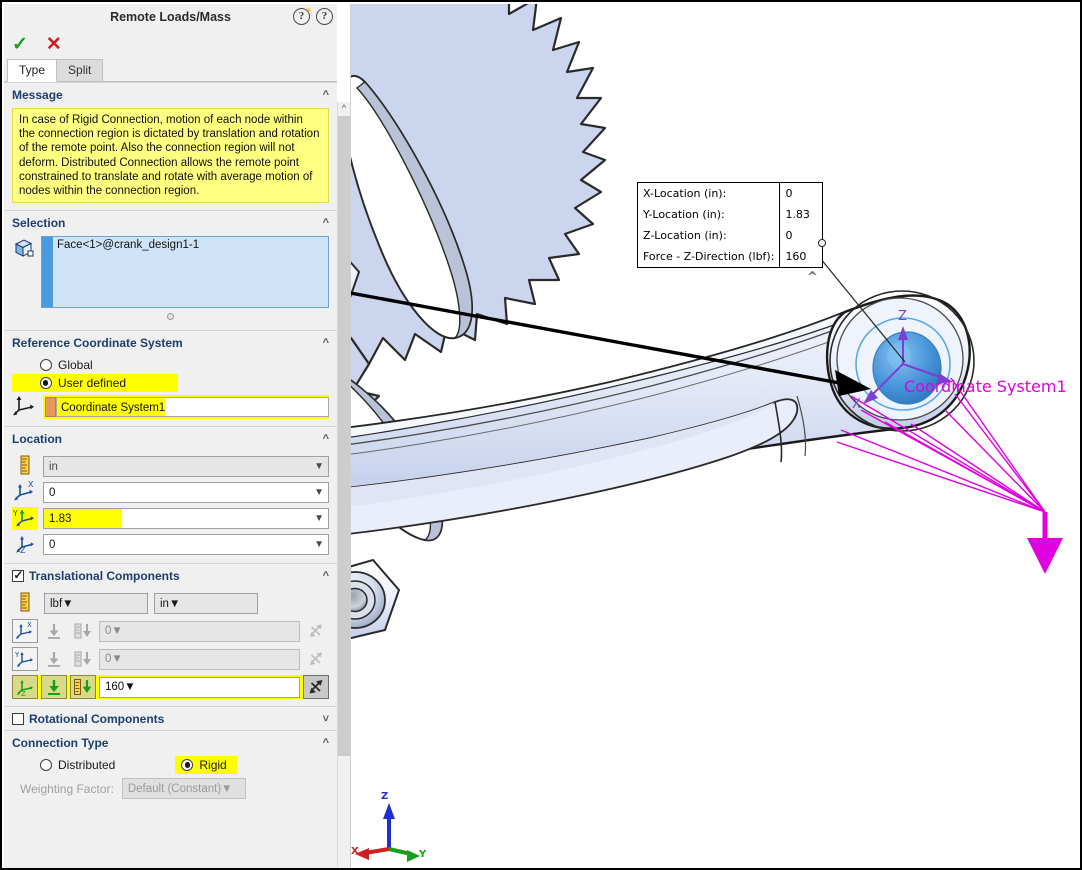  Describe the element at coordinates (174, 788) in the screenshot. I see `weighting-factor-value: Default (Constant)` at that location.